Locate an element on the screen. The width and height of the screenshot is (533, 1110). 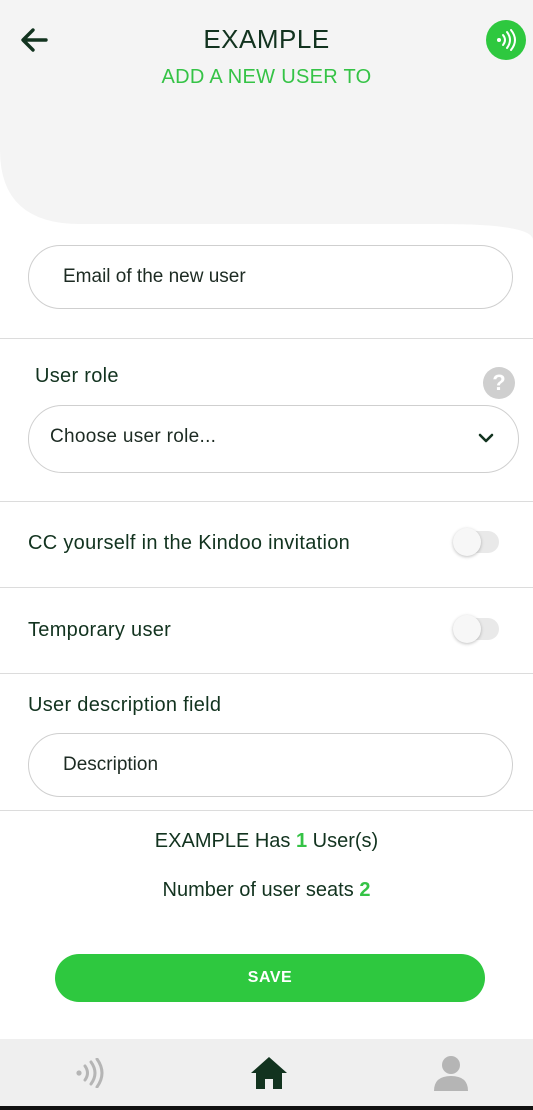
chevron-down-icon is located at coordinates (486, 438).